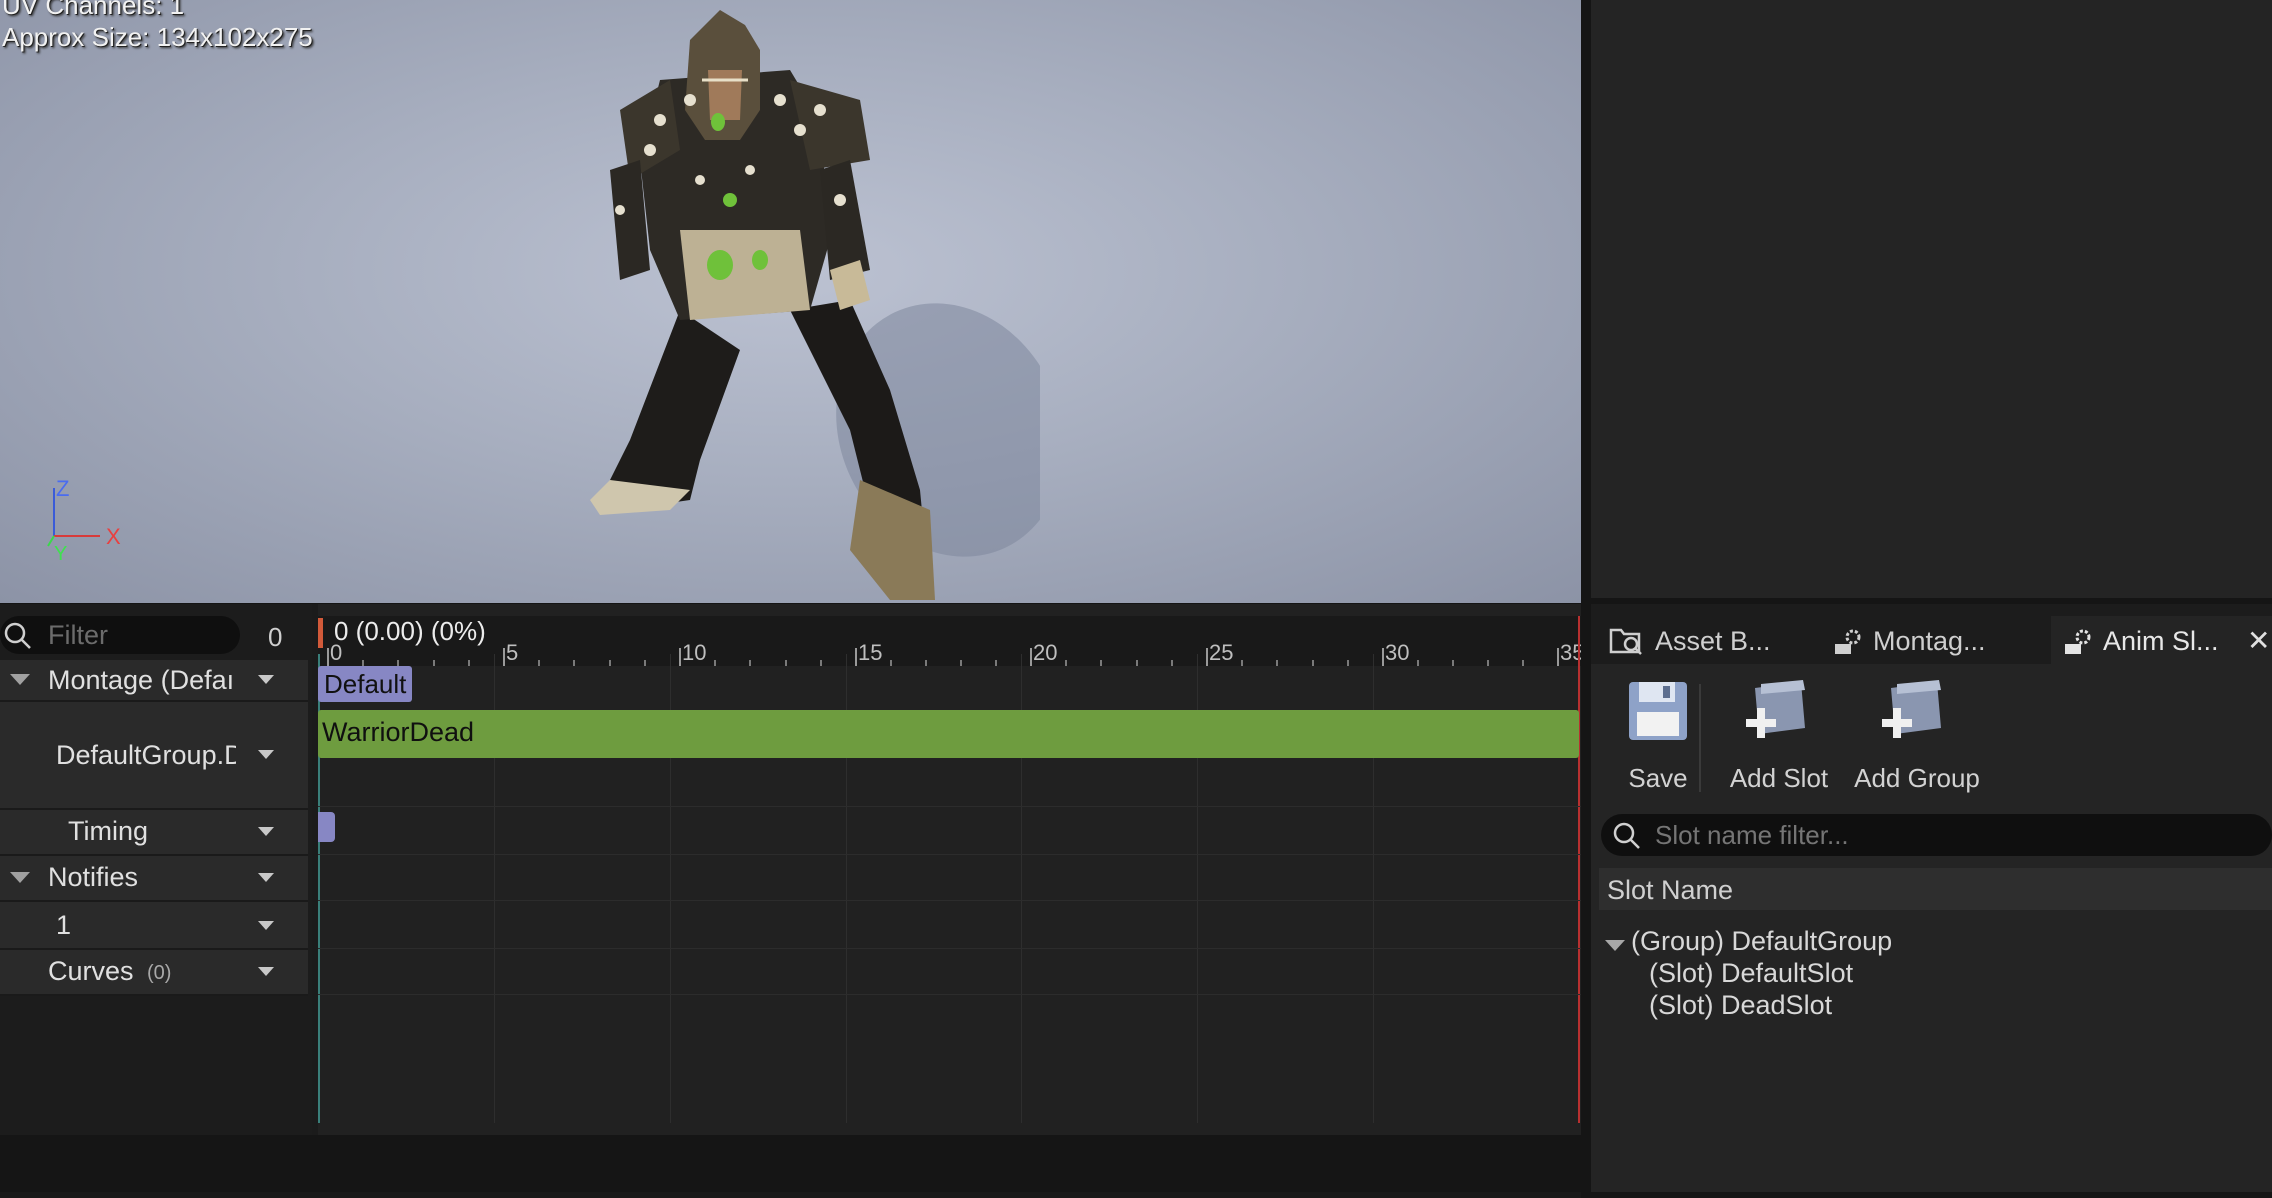 This screenshot has width=2272, height=1198. Describe the element at coordinates (815, 305) in the screenshot. I see `character-preview-mesh` at that location.